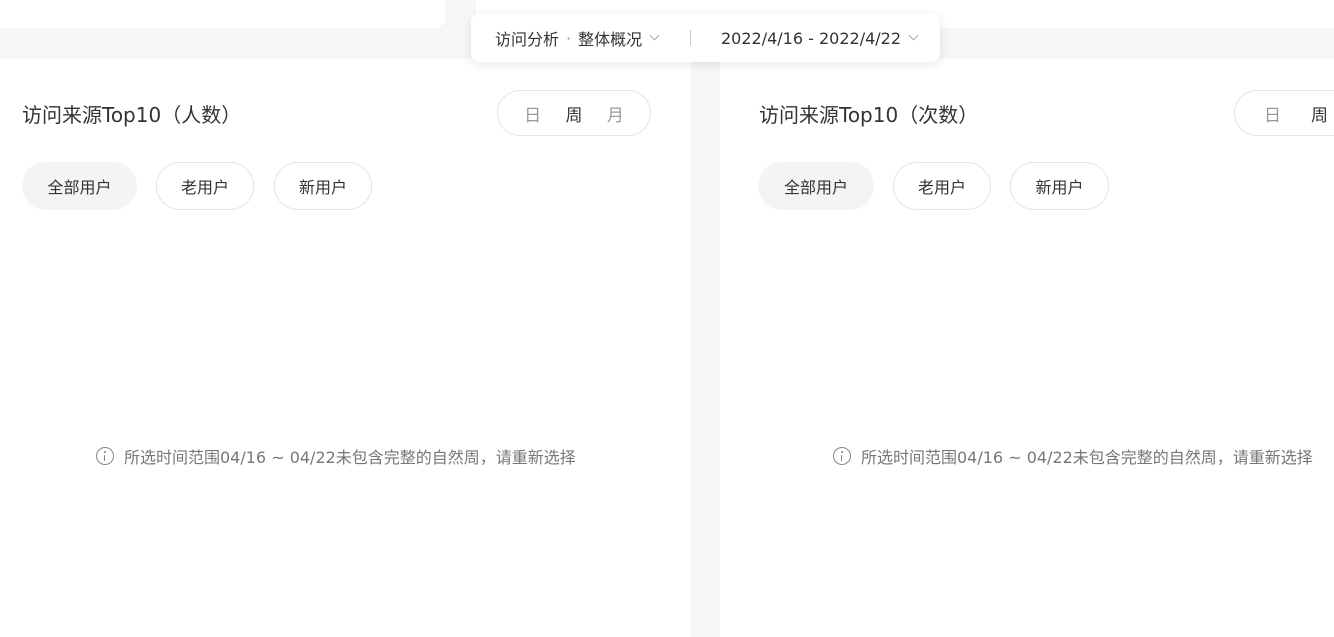 The image size is (1334, 637). Describe the element at coordinates (610, 39) in the screenshot. I see `analysis-value: 整体概况` at that location.